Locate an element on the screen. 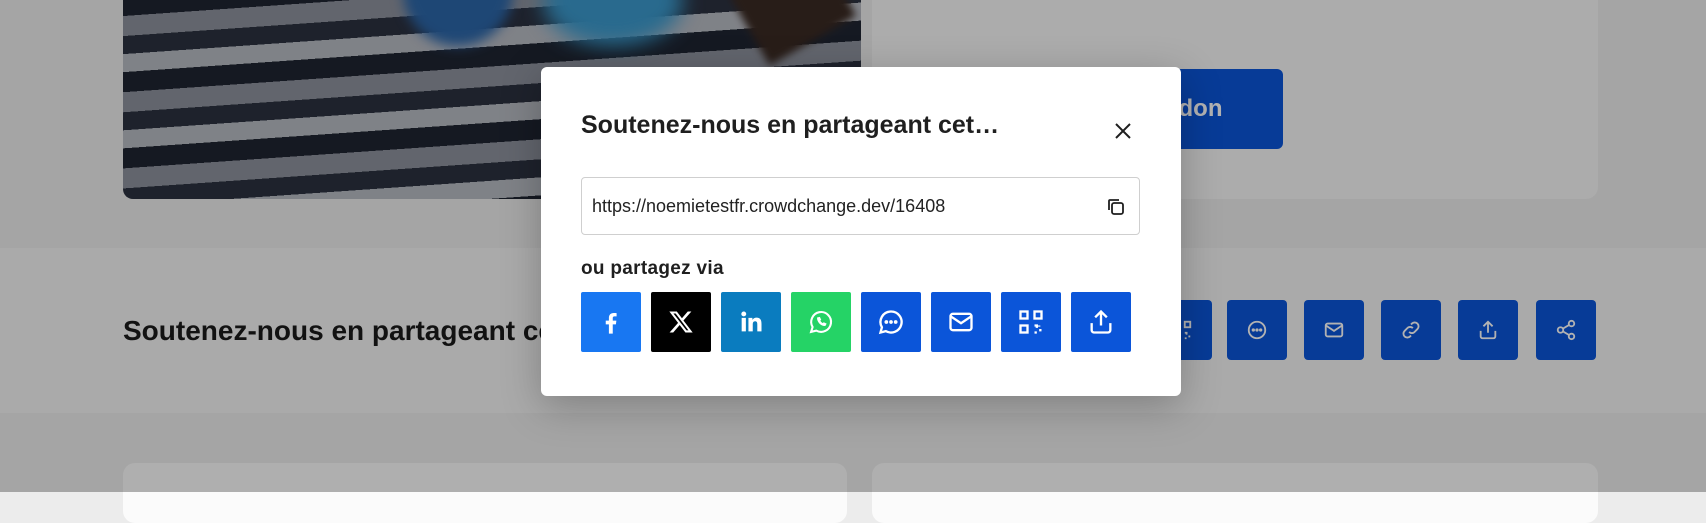  facebook-share-button is located at coordinates (611, 322).